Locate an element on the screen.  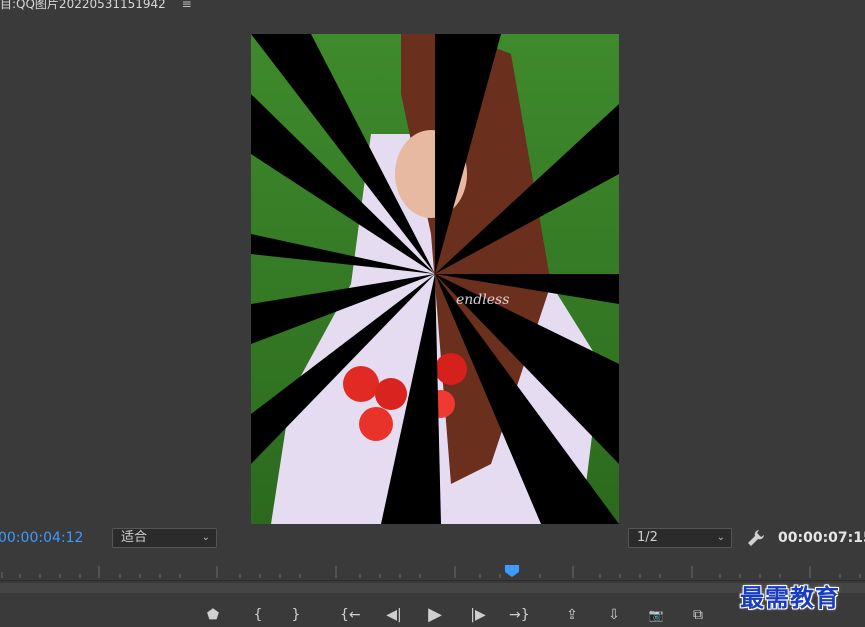
watermark-logo: 最需教育 is located at coordinates (790, 597).